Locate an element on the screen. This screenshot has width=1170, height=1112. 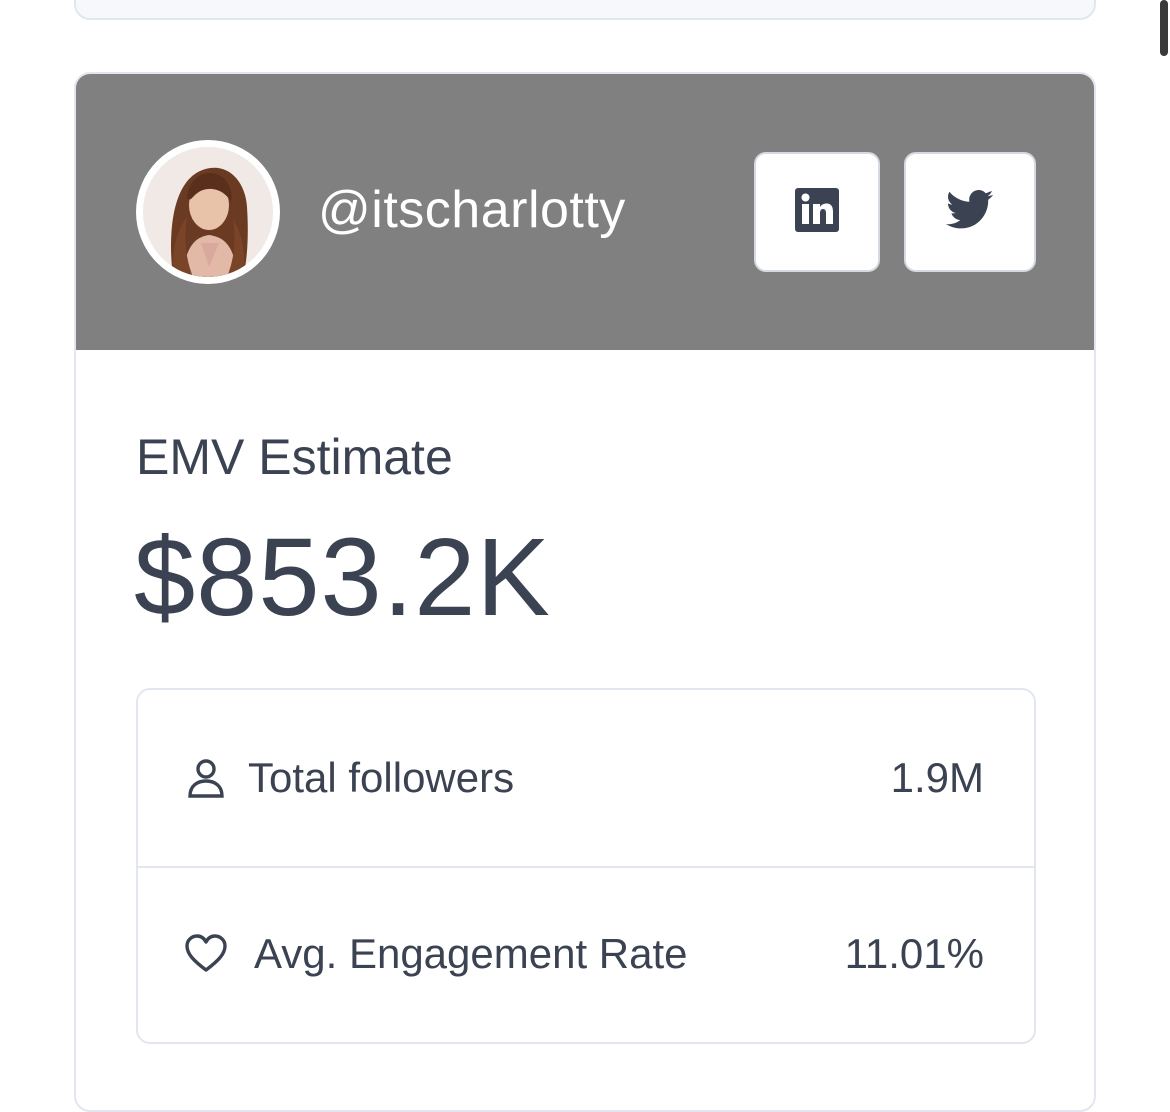
linkedin-button is located at coordinates (817, 212).